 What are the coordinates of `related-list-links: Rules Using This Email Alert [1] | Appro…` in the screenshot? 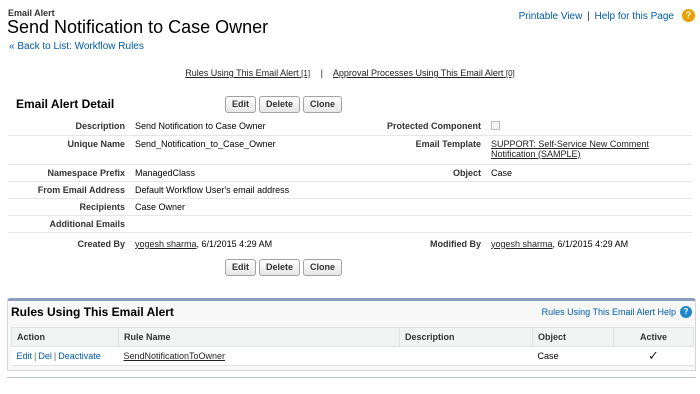 It's located at (350, 73).